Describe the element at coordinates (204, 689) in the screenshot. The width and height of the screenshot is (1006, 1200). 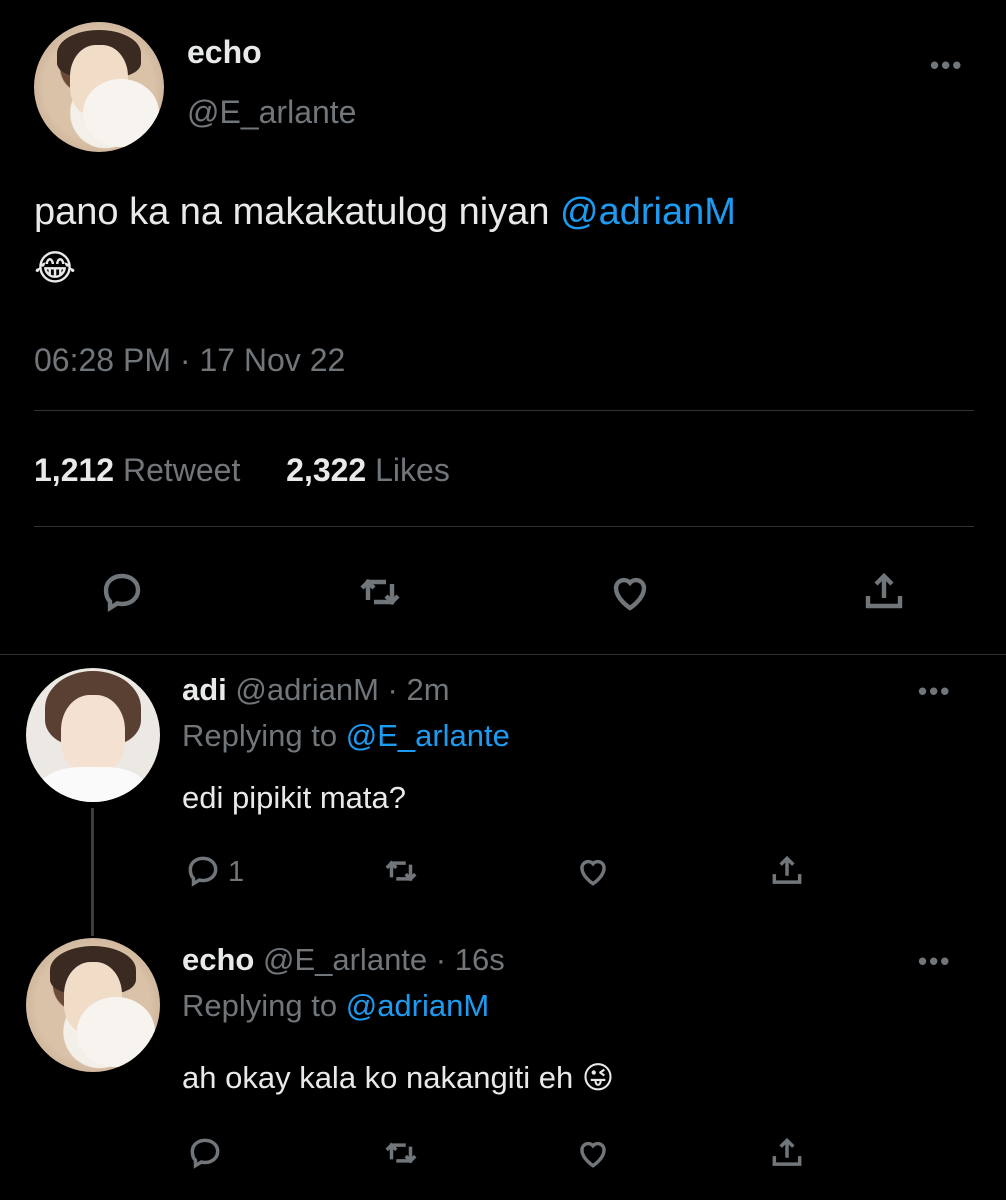
I see `display-name: adi` at that location.